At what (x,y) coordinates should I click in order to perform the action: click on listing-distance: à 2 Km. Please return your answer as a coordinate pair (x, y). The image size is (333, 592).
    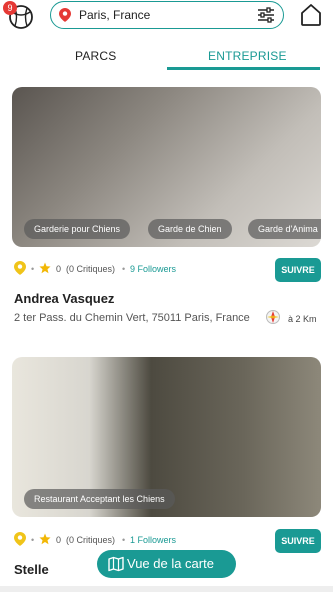
    Looking at the image, I should click on (302, 319).